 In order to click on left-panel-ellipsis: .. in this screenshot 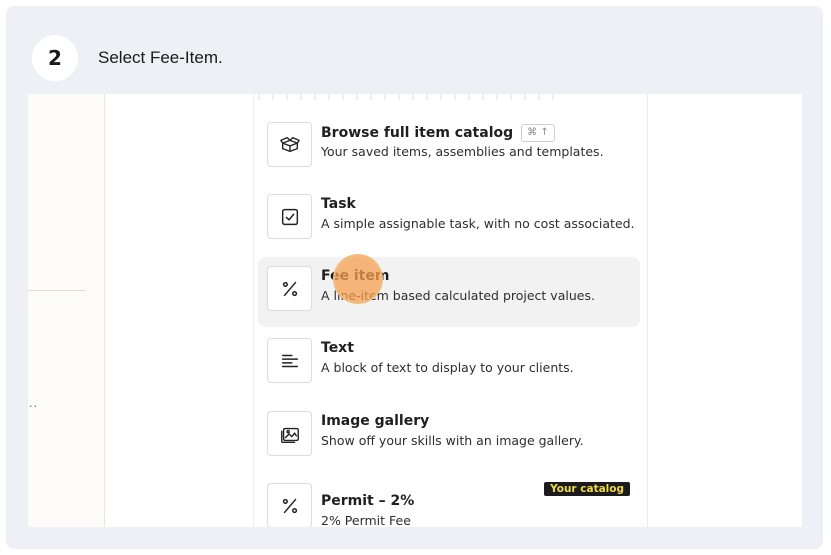, I will do `click(33, 403)`.